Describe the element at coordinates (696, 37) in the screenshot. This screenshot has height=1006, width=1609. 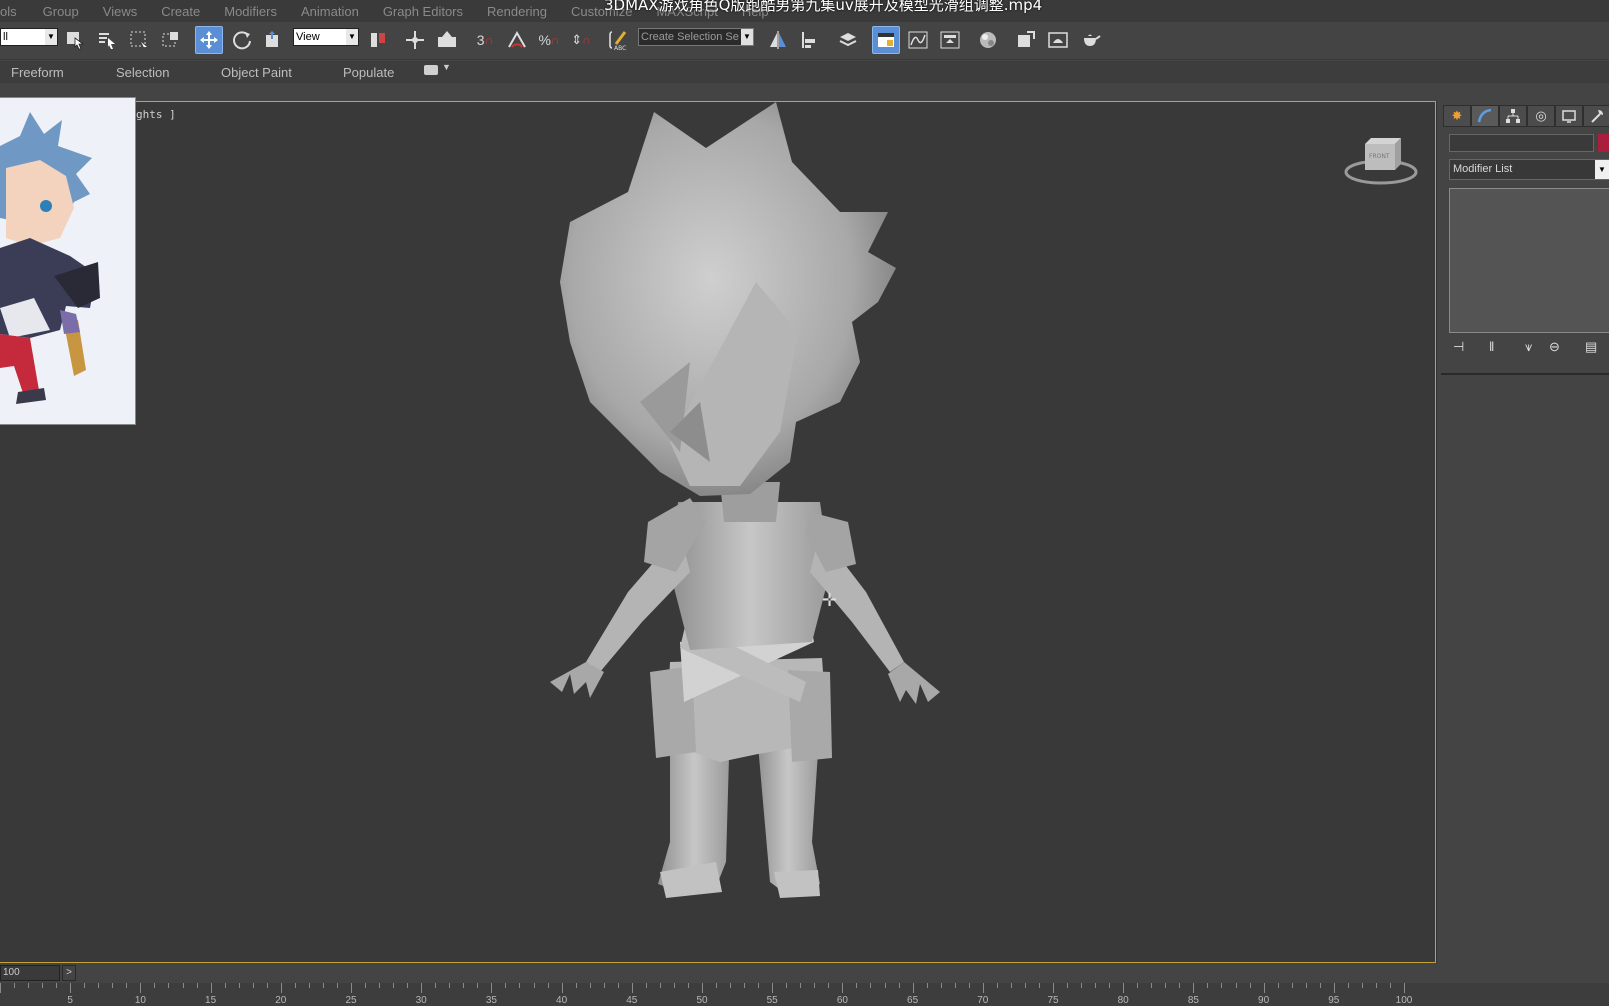
I see `named-selection-set-dropdown: Create Selection Se ▼` at that location.